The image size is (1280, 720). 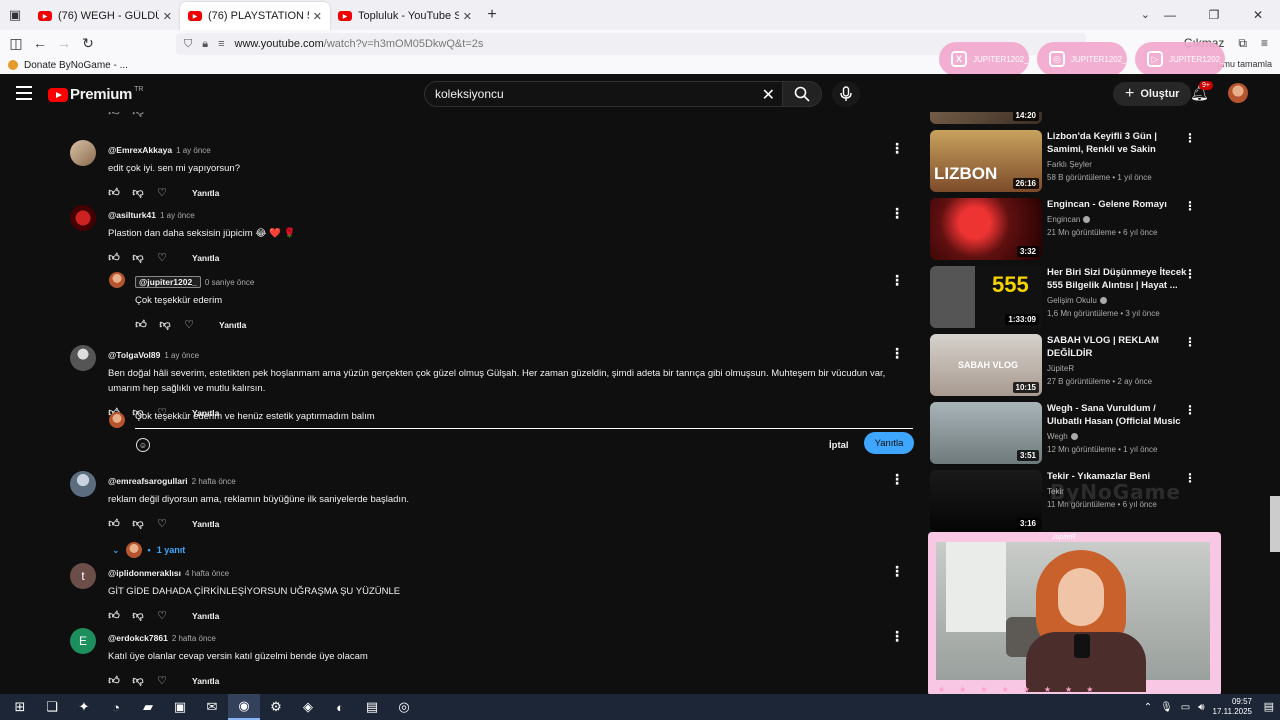 What do you see at coordinates (1166, 707) in the screenshot?
I see `mic-tray-icon: 🎙︎` at bounding box center [1166, 707].